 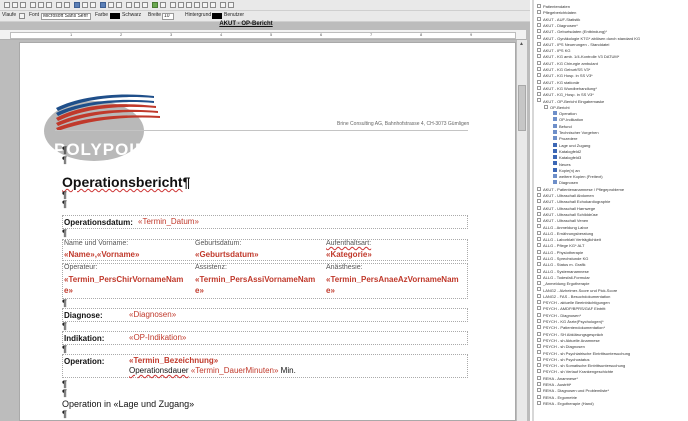 What do you see at coordinates (521, 230) in the screenshot?
I see `vertical-scrollbar: ▲` at bounding box center [521, 230].